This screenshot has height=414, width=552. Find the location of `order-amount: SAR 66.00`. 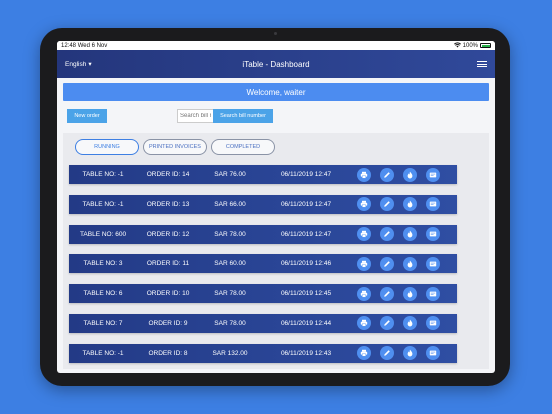

order-amount: SAR 66.00 is located at coordinates (230, 204).